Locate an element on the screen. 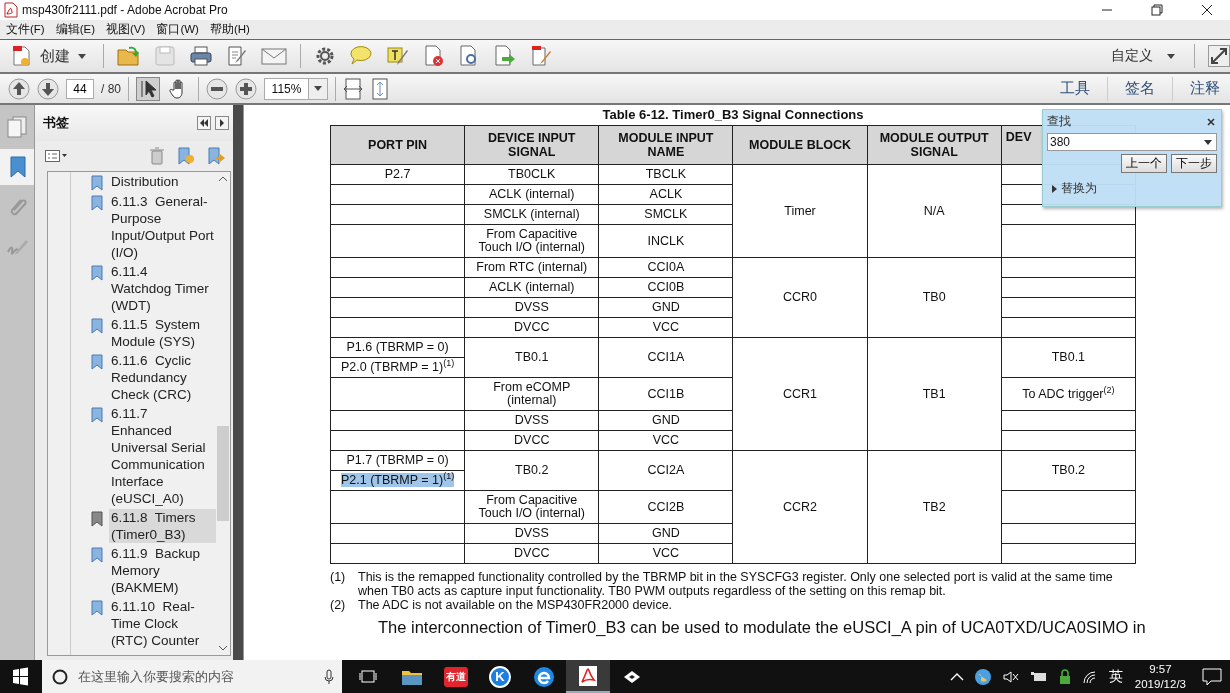 This screenshot has width=1230, height=693. taskbar-app: 有道 is located at coordinates (456, 676).